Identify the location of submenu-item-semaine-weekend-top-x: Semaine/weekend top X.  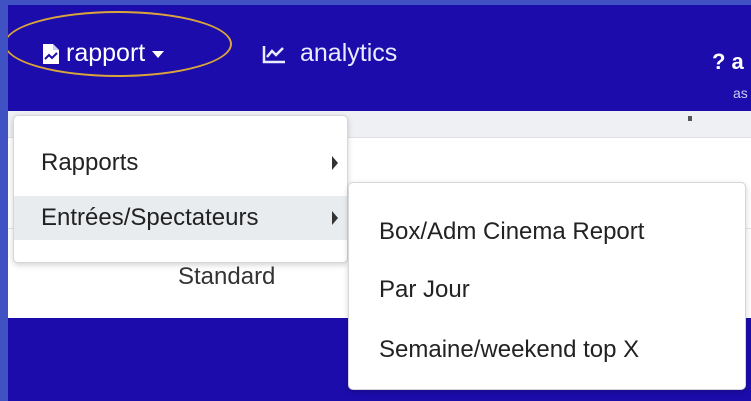
(509, 350).